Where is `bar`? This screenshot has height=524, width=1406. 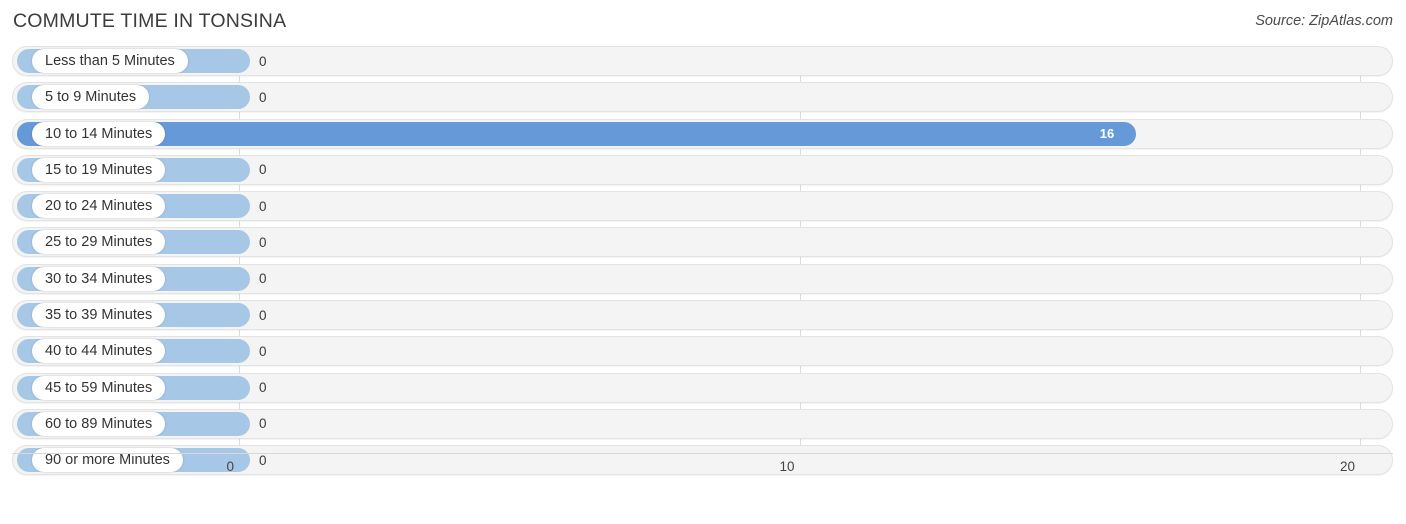 bar is located at coordinates (576, 133).